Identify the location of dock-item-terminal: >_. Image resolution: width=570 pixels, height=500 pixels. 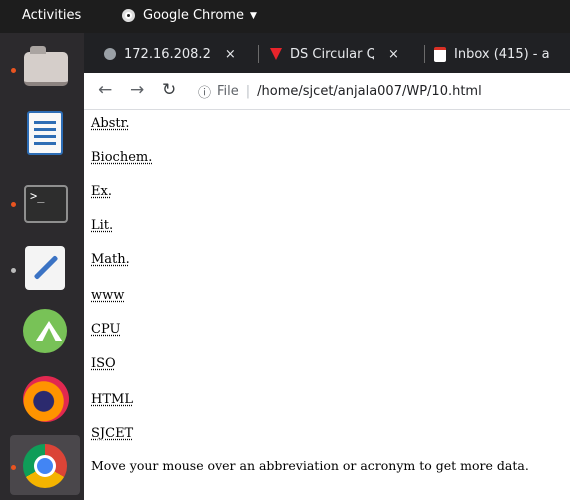
(42, 203).